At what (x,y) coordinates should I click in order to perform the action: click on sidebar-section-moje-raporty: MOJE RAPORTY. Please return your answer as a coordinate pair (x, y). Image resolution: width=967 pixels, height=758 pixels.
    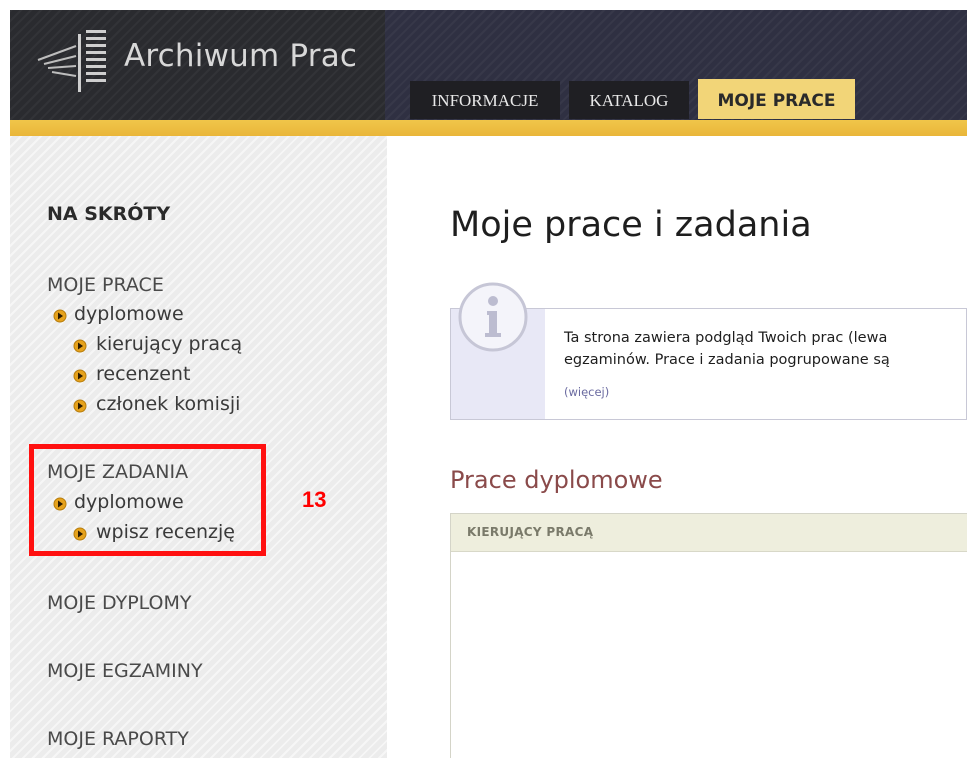
    Looking at the image, I should click on (118, 739).